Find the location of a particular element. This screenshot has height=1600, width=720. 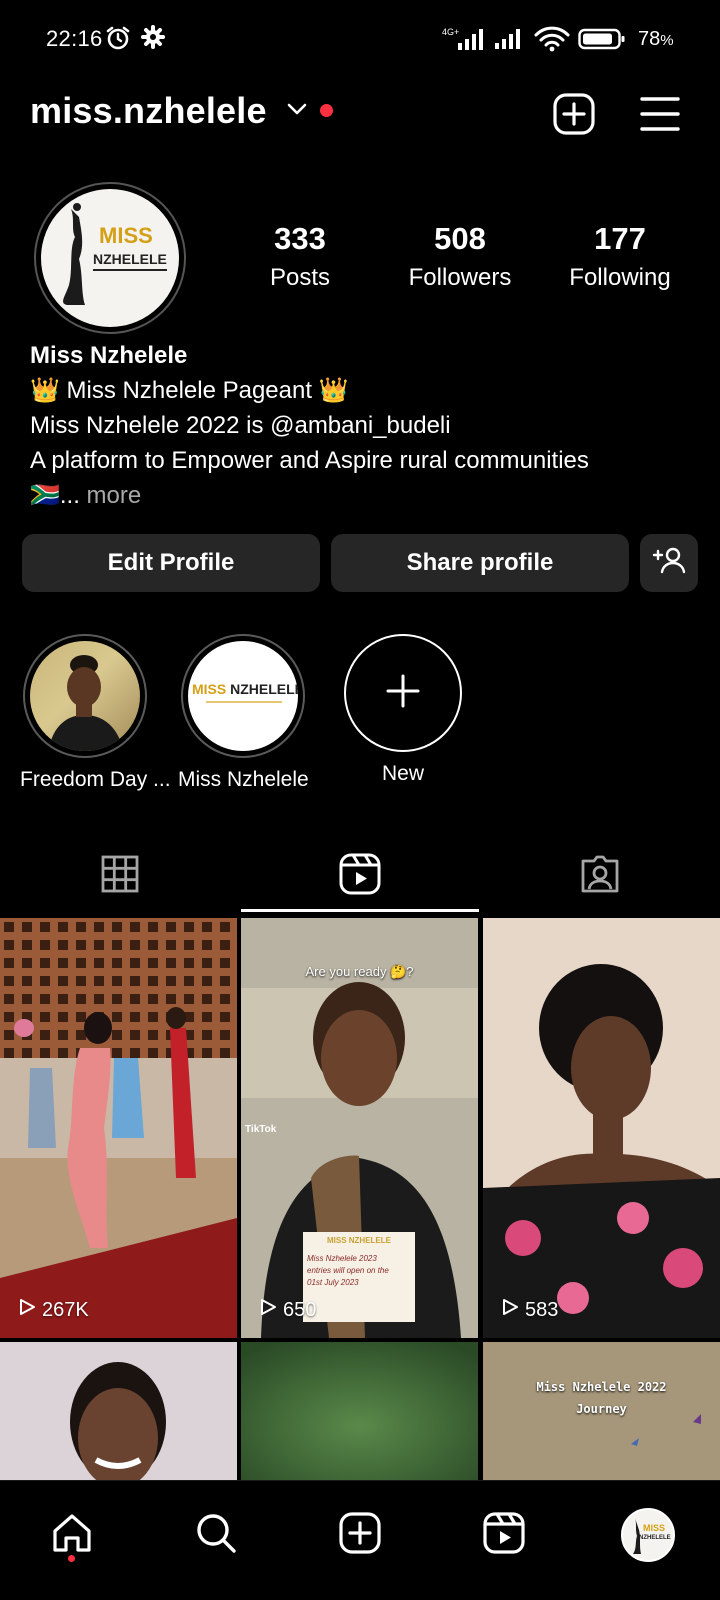

highlight-new: New is located at coordinates (403, 710).